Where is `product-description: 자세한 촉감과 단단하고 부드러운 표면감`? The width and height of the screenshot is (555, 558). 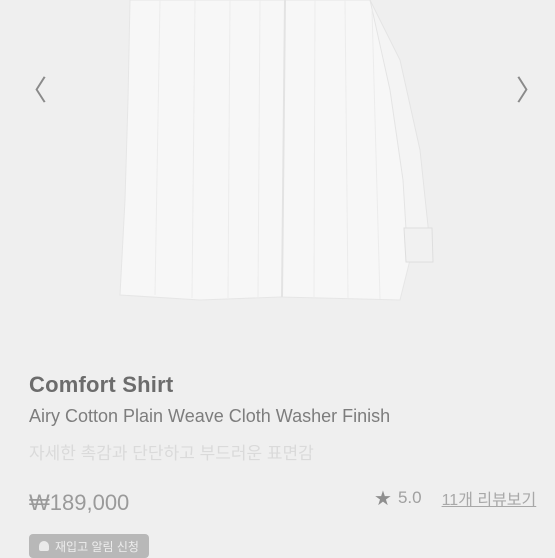 product-description: 자세한 촉감과 단단하고 부드러운 표면감 is located at coordinates (171, 453).